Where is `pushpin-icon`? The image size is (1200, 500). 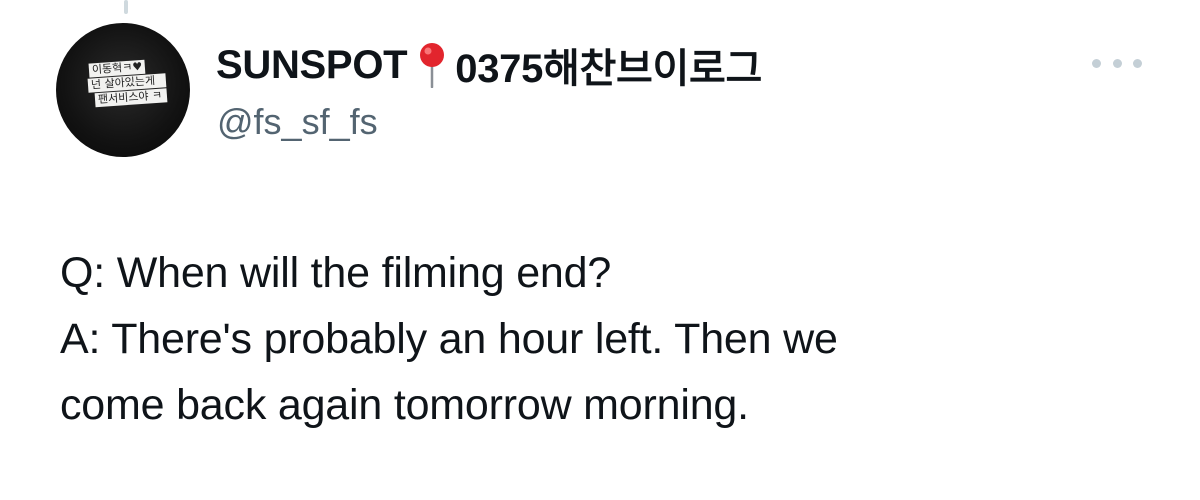 pushpin-icon is located at coordinates (432, 65).